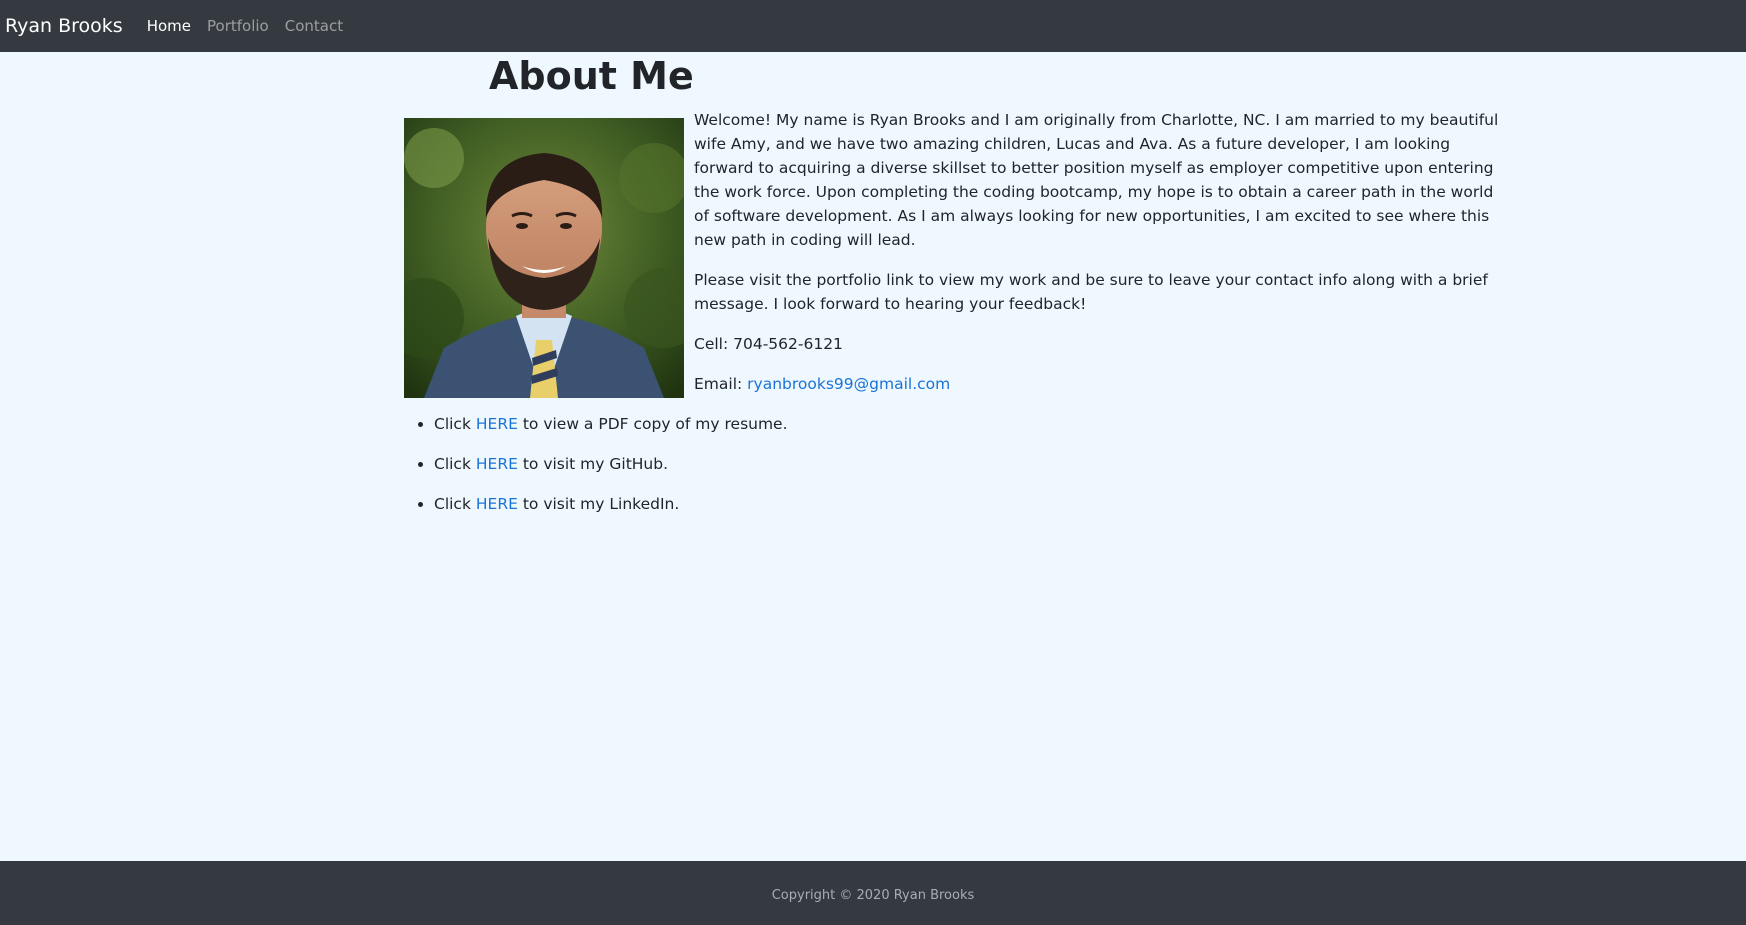 This screenshot has width=1746, height=925. Describe the element at coordinates (497, 464) in the screenshot. I see `github-link: HERE` at that location.